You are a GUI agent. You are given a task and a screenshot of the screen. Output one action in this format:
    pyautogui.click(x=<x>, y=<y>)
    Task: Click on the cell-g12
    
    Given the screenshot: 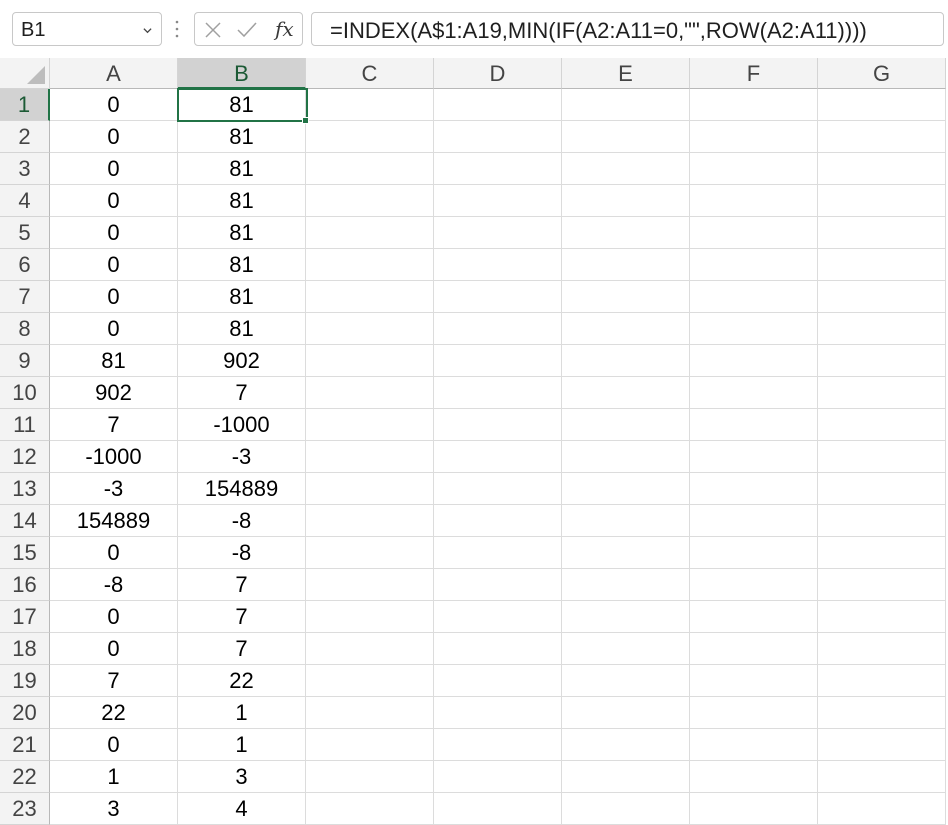 What is the action you would take?
    pyautogui.click(x=882, y=457)
    